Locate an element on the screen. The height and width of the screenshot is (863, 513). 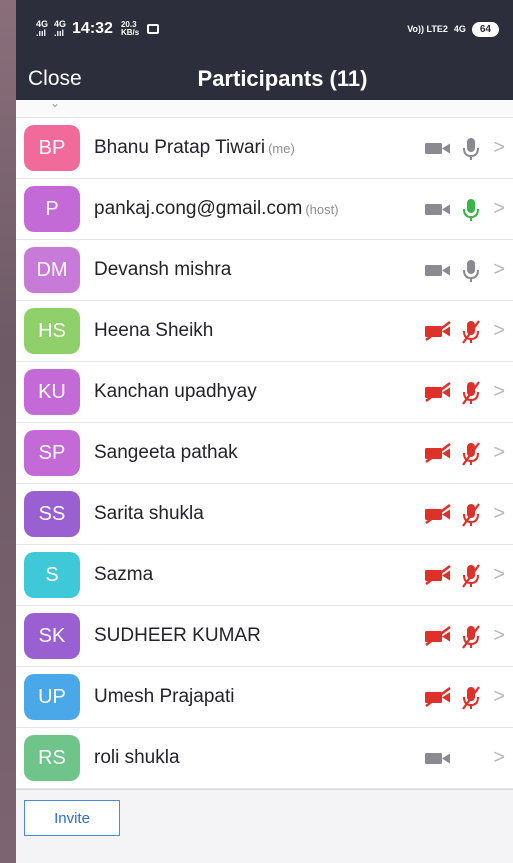
list-top-edge: ⌄ is located at coordinates (264, 107).